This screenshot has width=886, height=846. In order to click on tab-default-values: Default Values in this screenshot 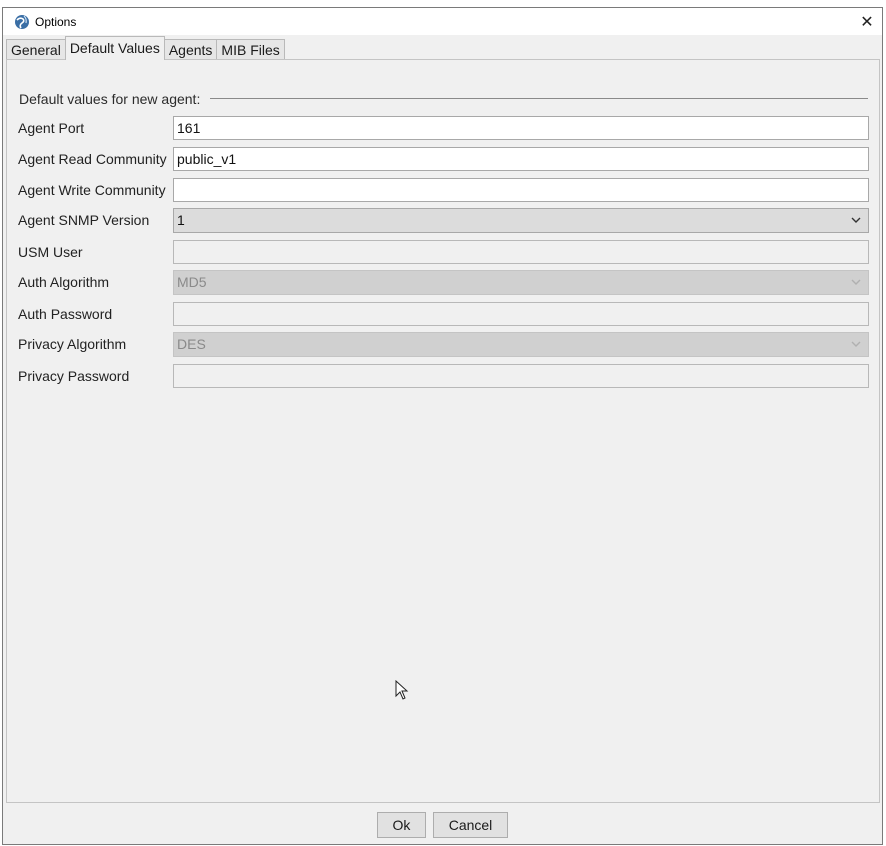, I will do `click(114, 48)`.